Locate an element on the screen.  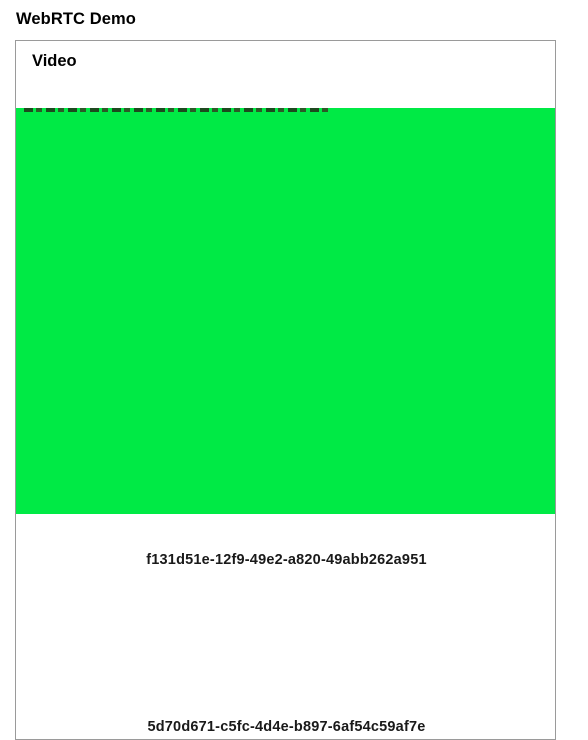
local-stream-id: f131d51e-12f9-49e2-a820-49abb262a951 is located at coordinates (286, 560).